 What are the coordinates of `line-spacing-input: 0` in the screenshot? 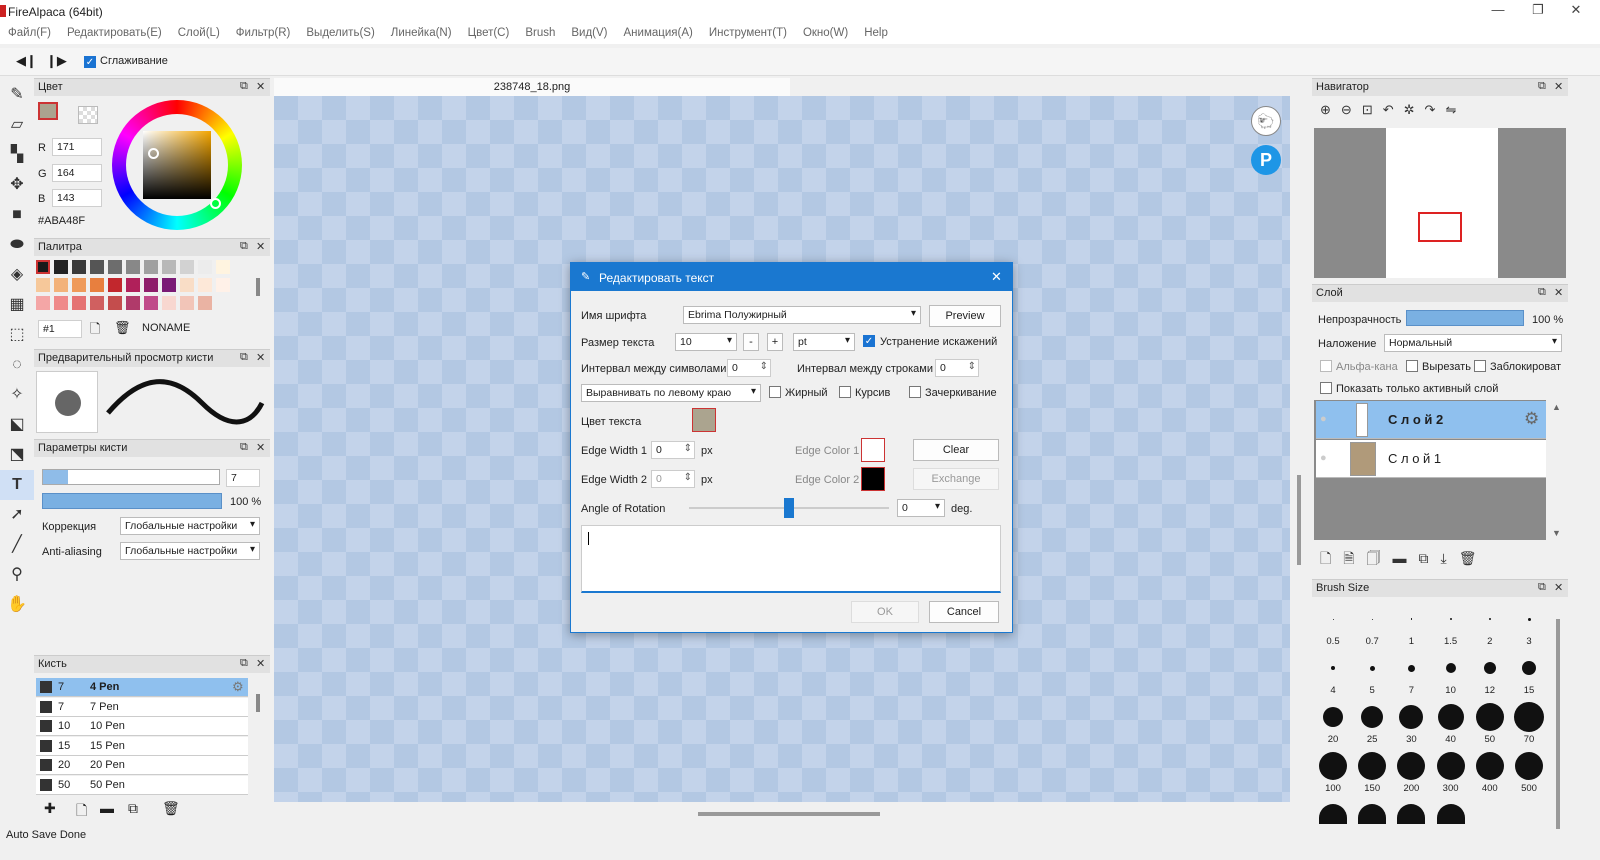 It's located at (957, 368).